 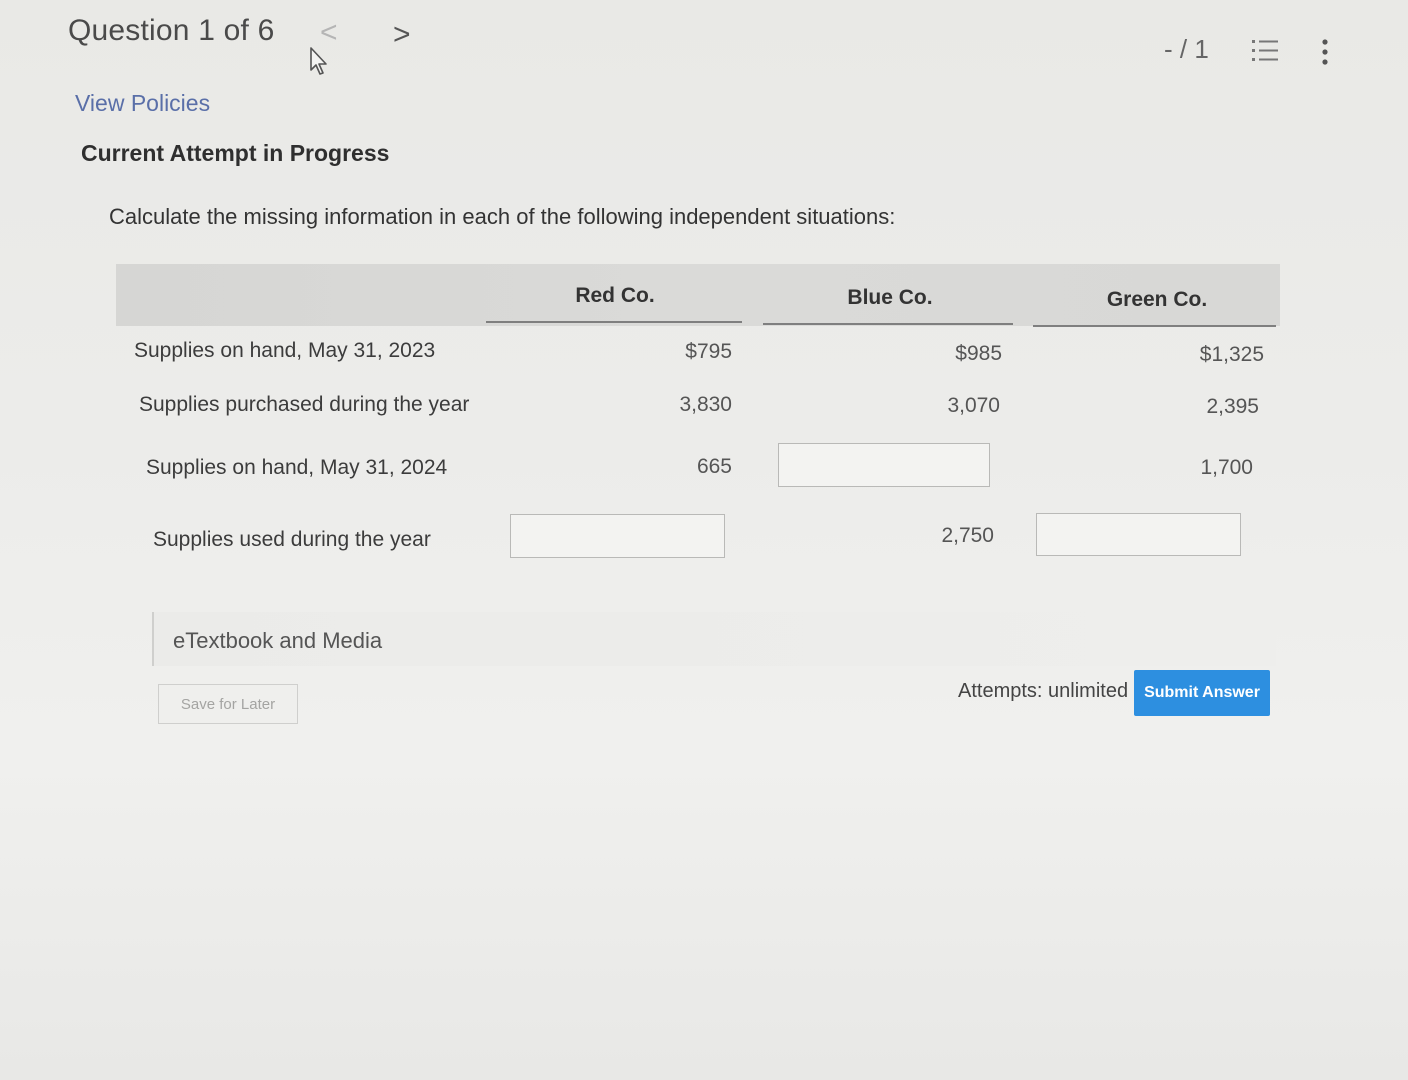 I want to click on cell-blue-used: 2,750, so click(x=967, y=535).